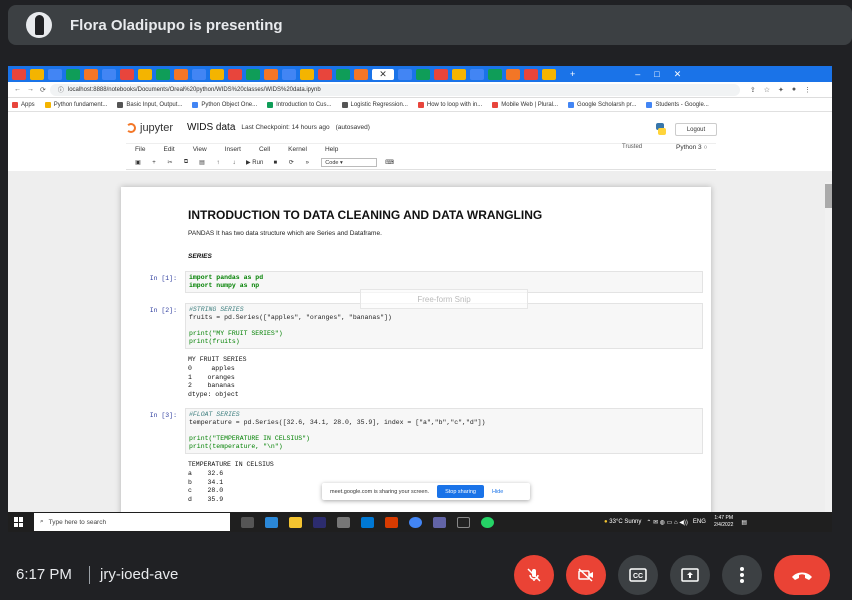 The height and width of the screenshot is (600, 852). Describe the element at coordinates (828, 357) in the screenshot. I see `page-scrollbar` at that location.